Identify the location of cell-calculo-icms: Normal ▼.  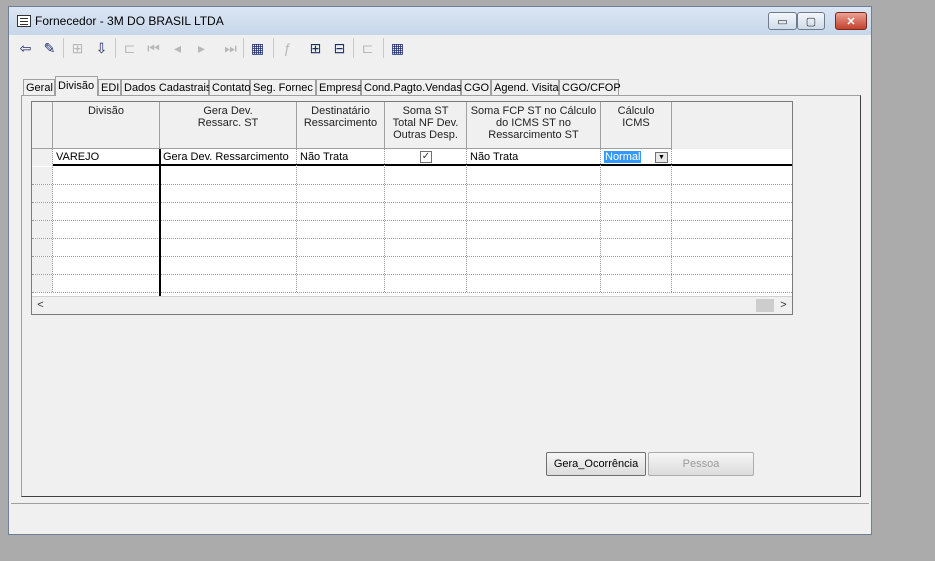
(636, 157).